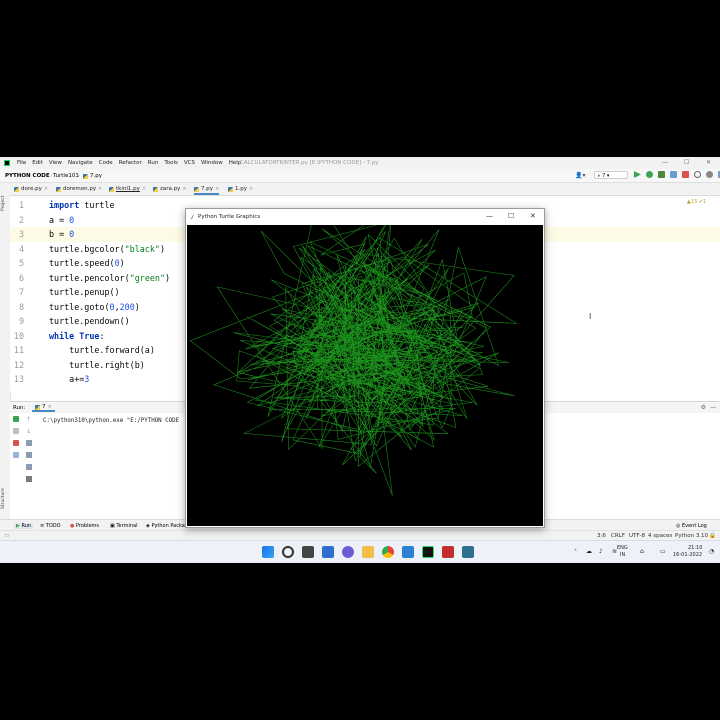 The height and width of the screenshot is (720, 720). What do you see at coordinates (29, 467) in the screenshot?
I see `print-icon` at bounding box center [29, 467].